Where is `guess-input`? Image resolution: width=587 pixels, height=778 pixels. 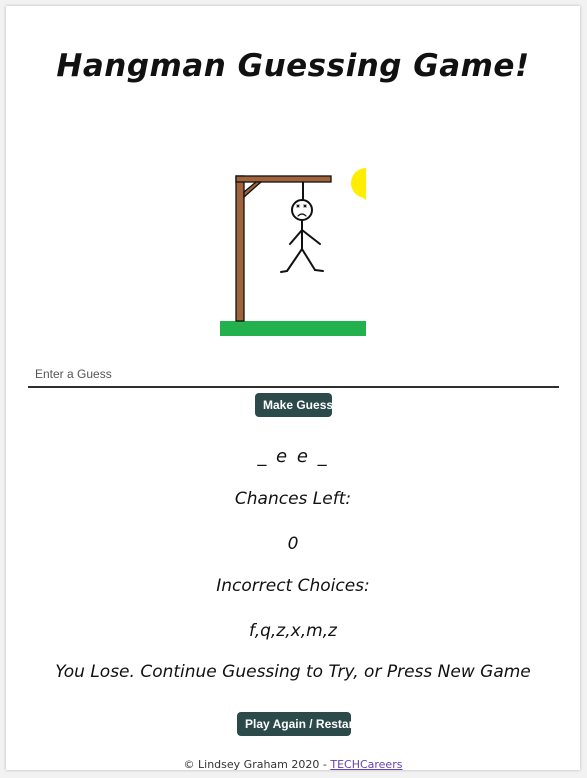
guess-input is located at coordinates (293, 375).